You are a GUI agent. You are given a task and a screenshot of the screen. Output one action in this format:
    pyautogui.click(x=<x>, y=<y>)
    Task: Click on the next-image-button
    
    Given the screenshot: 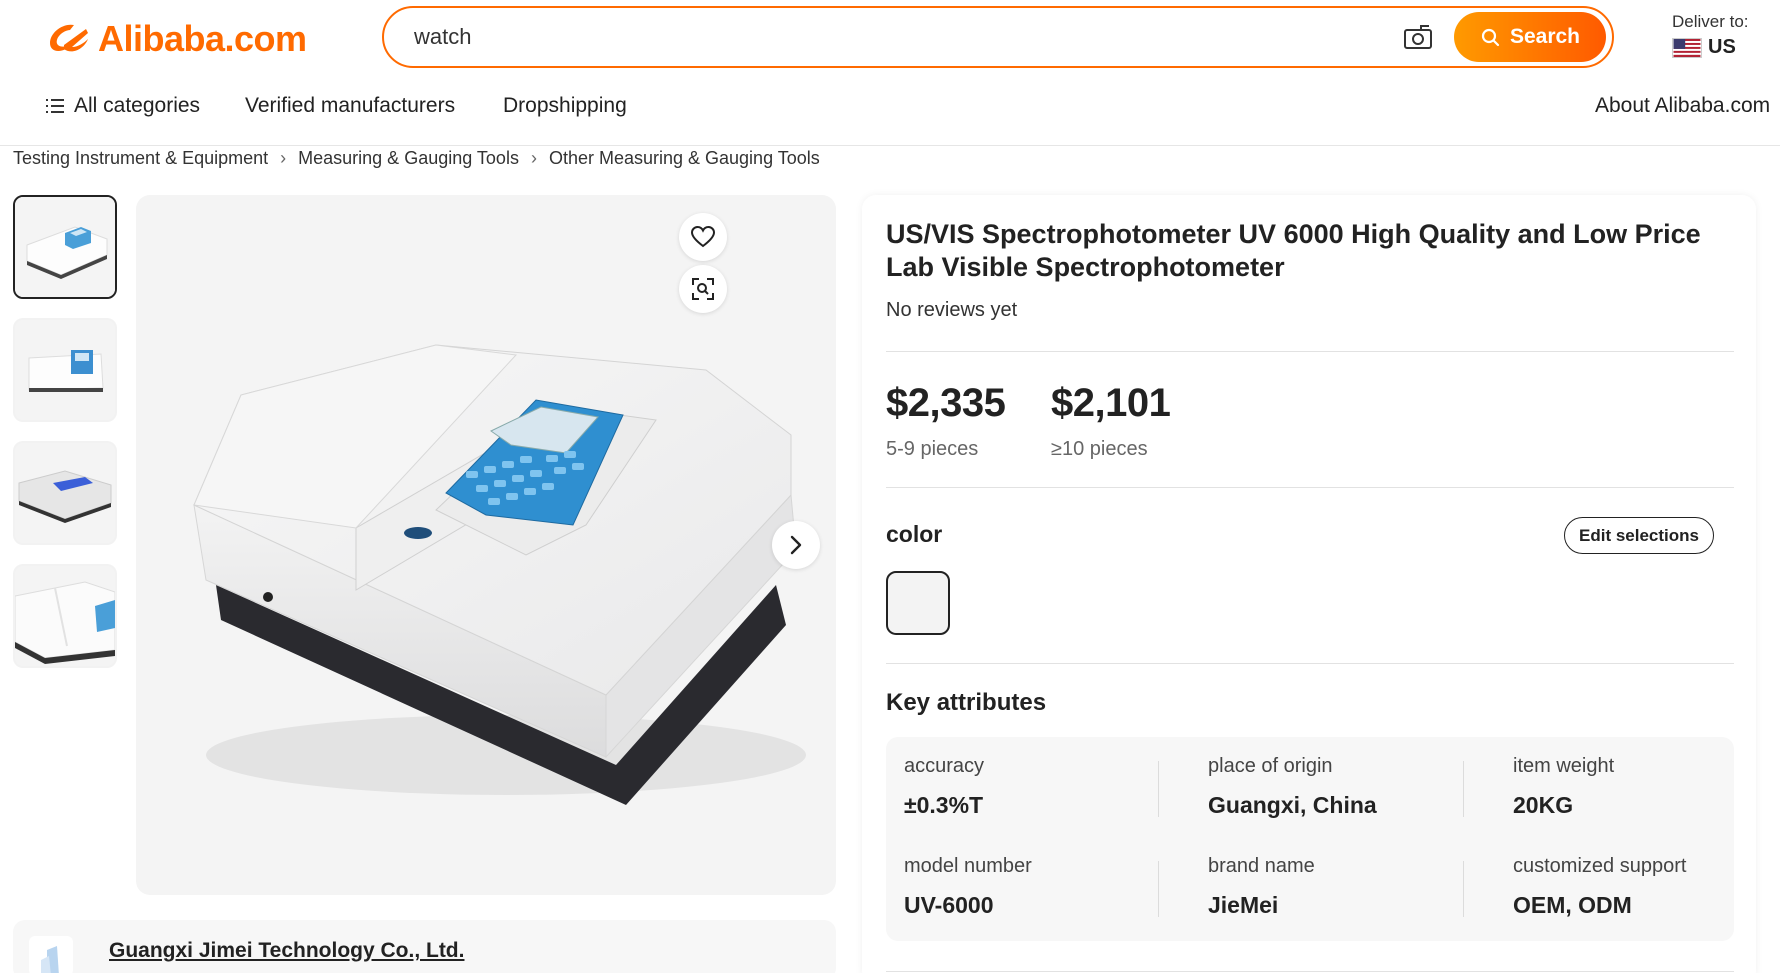 What is the action you would take?
    pyautogui.click(x=796, y=545)
    